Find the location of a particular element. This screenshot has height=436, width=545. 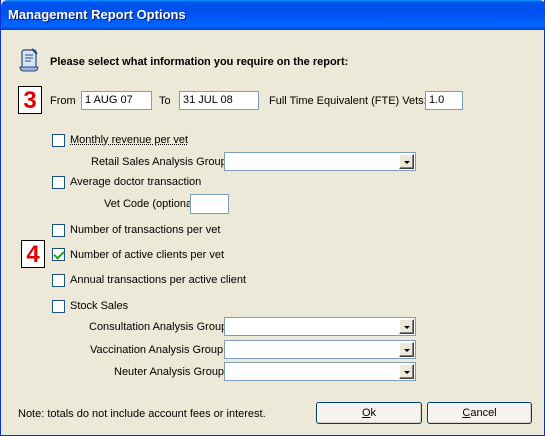

num-transactions-checkbox is located at coordinates (58, 230).